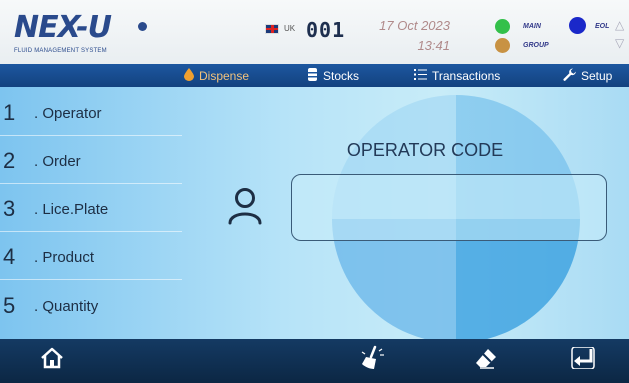  I want to click on group-status-indicator, so click(502, 45).